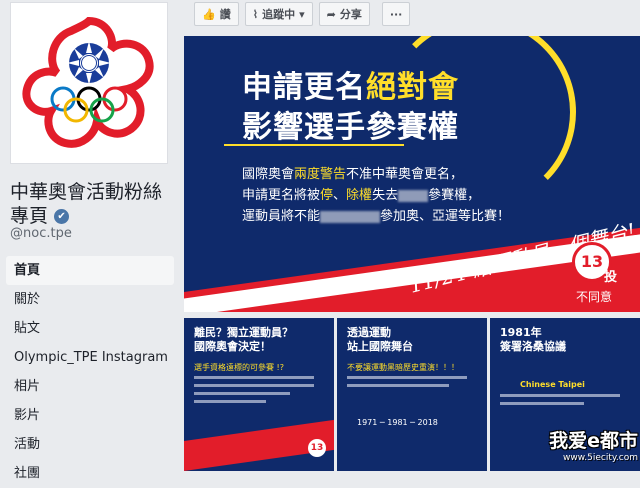 This screenshot has height=488, width=640. What do you see at coordinates (254, 392) in the screenshot?
I see `tile-1-lines` at bounding box center [254, 392].